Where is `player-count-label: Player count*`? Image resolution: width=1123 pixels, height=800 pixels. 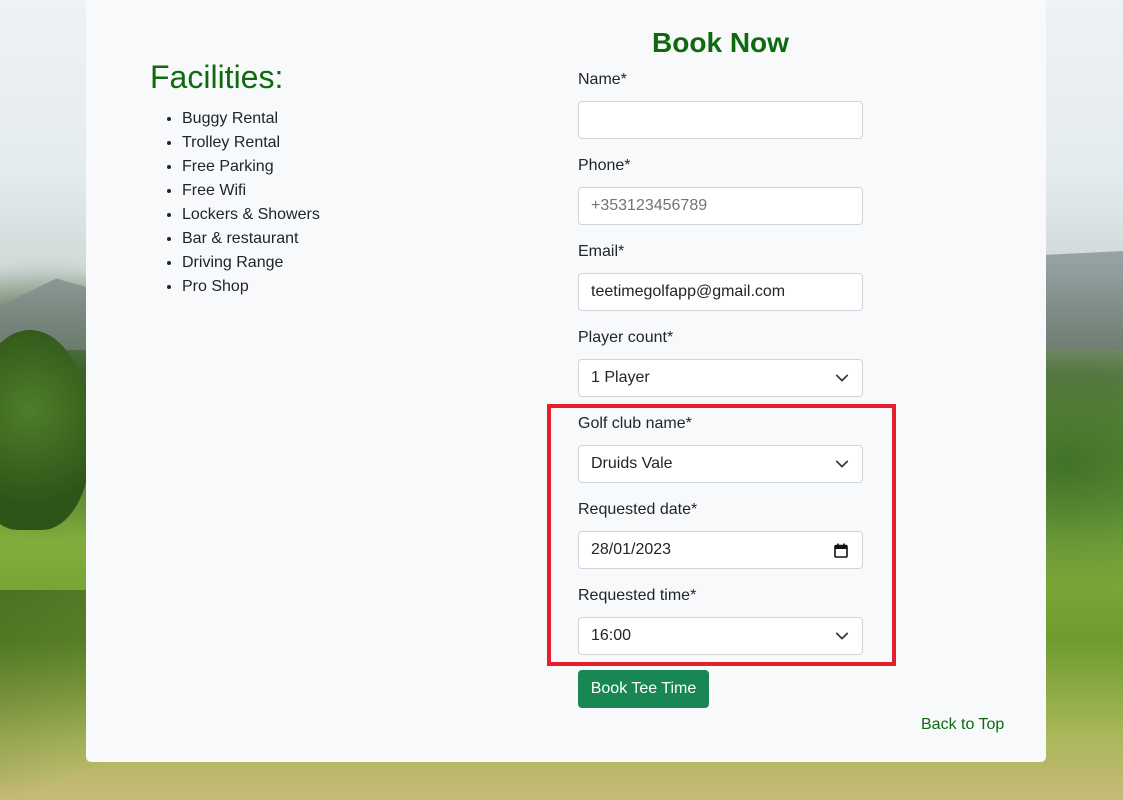 player-count-label: Player count* is located at coordinates (626, 337).